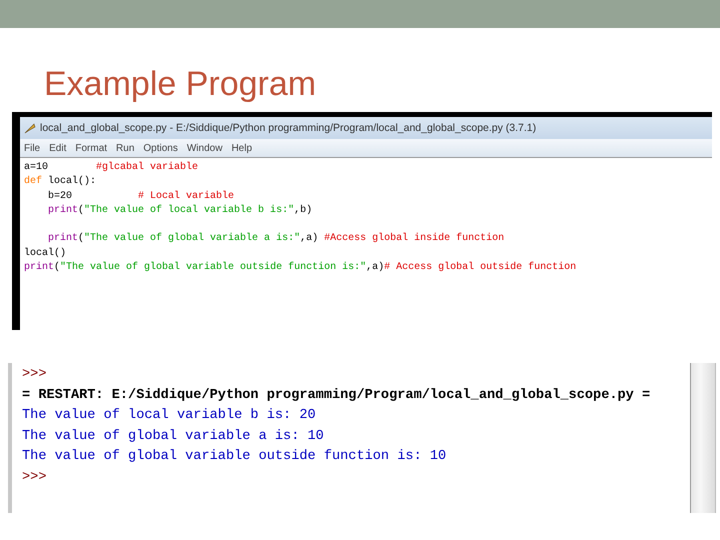 The image size is (720, 540). What do you see at coordinates (288, 128) in the screenshot?
I see `window-title: local_and_global_scope.py - E:/Siddique/Python programming/Program/local_and_global_scope.py (3.7.1)` at bounding box center [288, 128].